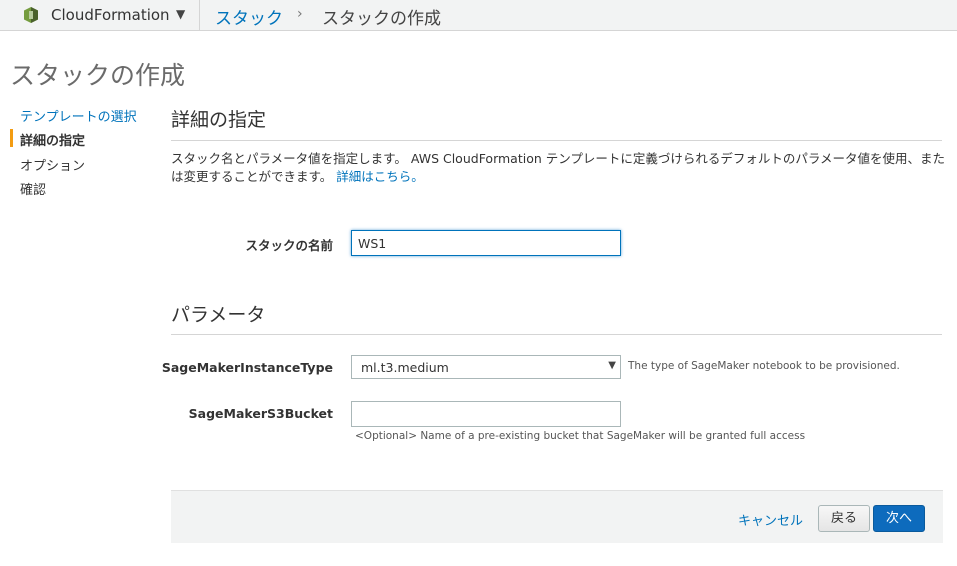  What do you see at coordinates (98, 75) in the screenshot?
I see `page-title: スタックの作成` at bounding box center [98, 75].